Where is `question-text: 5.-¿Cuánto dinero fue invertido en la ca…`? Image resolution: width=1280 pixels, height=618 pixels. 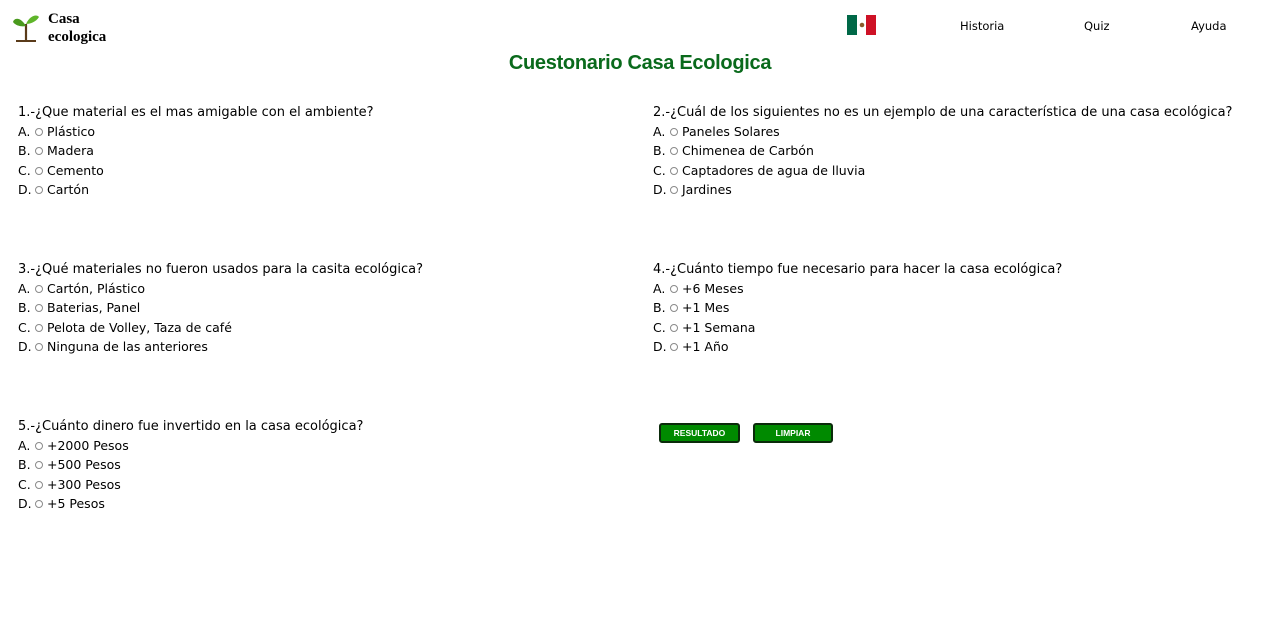
question-text: 5.-¿Cuánto dinero fue invertido en la ca… is located at coordinates (191, 426).